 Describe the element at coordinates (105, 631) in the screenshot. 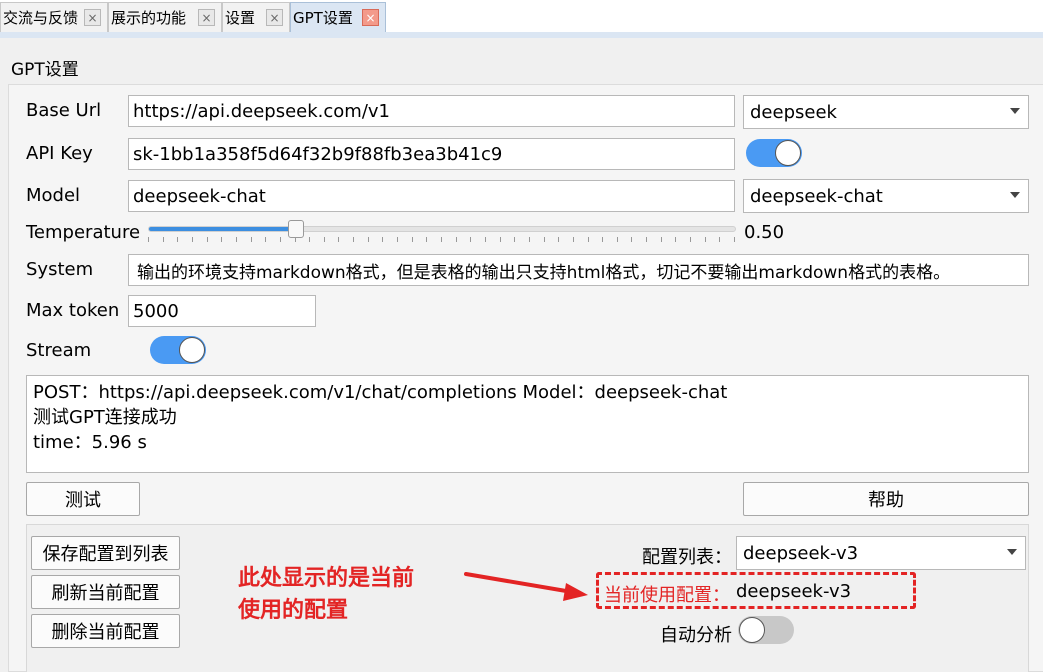

I see `delete-config-button: 删除当前配置` at that location.